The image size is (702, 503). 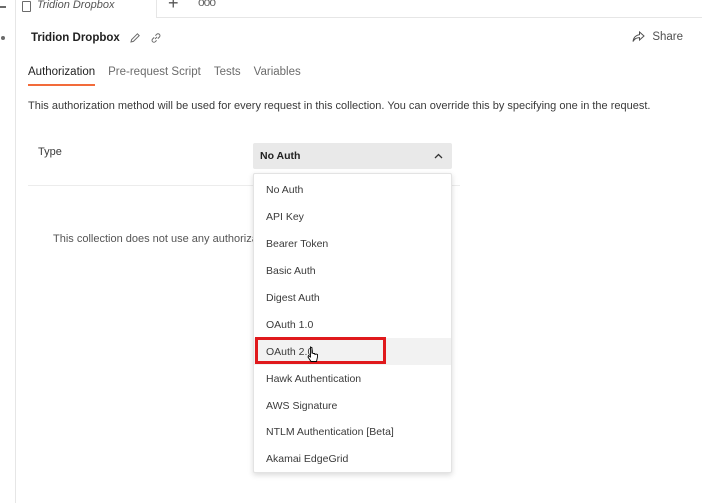 What do you see at coordinates (352, 156) in the screenshot?
I see `auth-type-select: No Auth` at bounding box center [352, 156].